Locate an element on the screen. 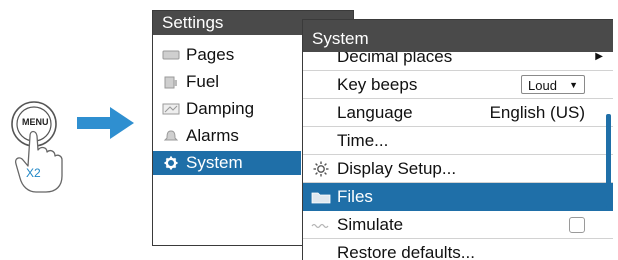 This screenshot has height=260, width=618. system-title: System is located at coordinates (458, 36).